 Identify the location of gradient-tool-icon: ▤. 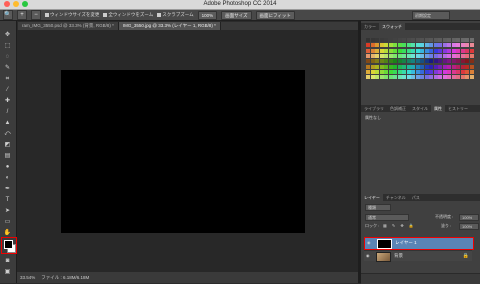
(7, 156).